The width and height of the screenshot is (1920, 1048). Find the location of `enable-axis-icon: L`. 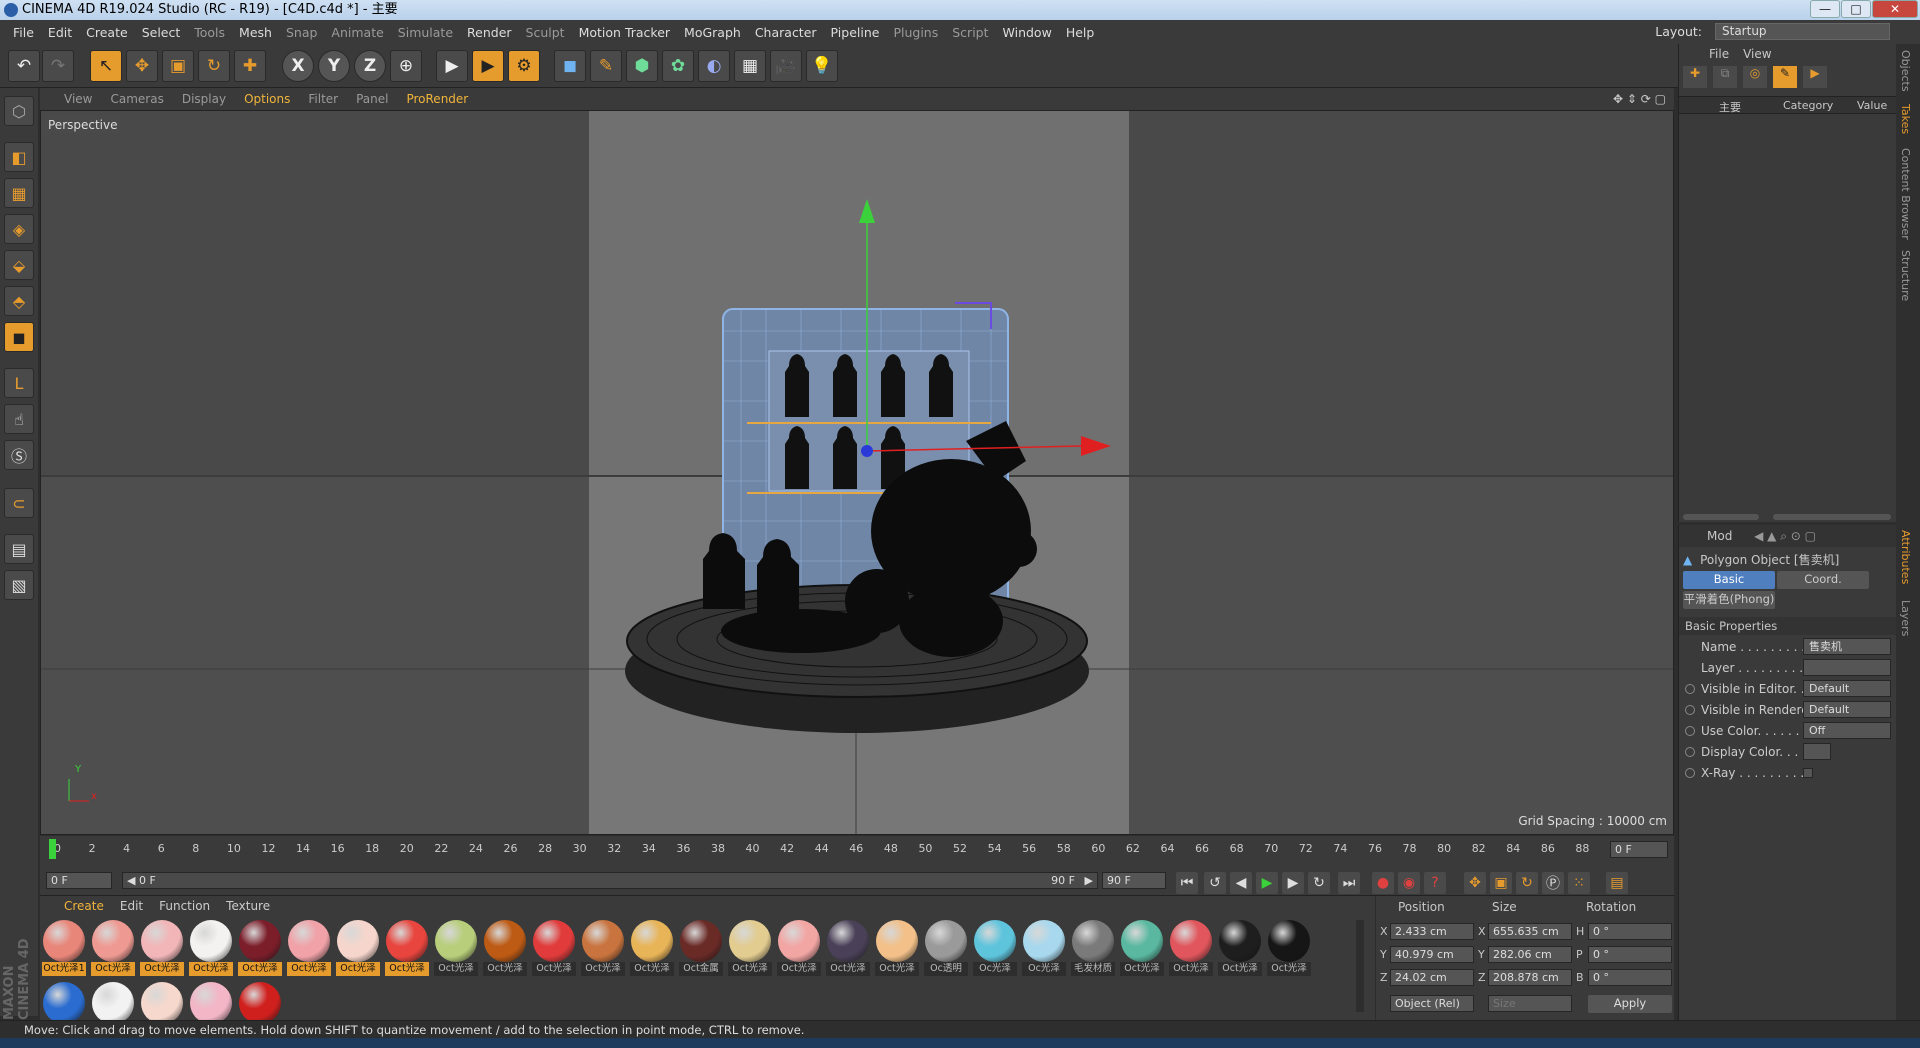

enable-axis-icon: L is located at coordinates (19, 383).